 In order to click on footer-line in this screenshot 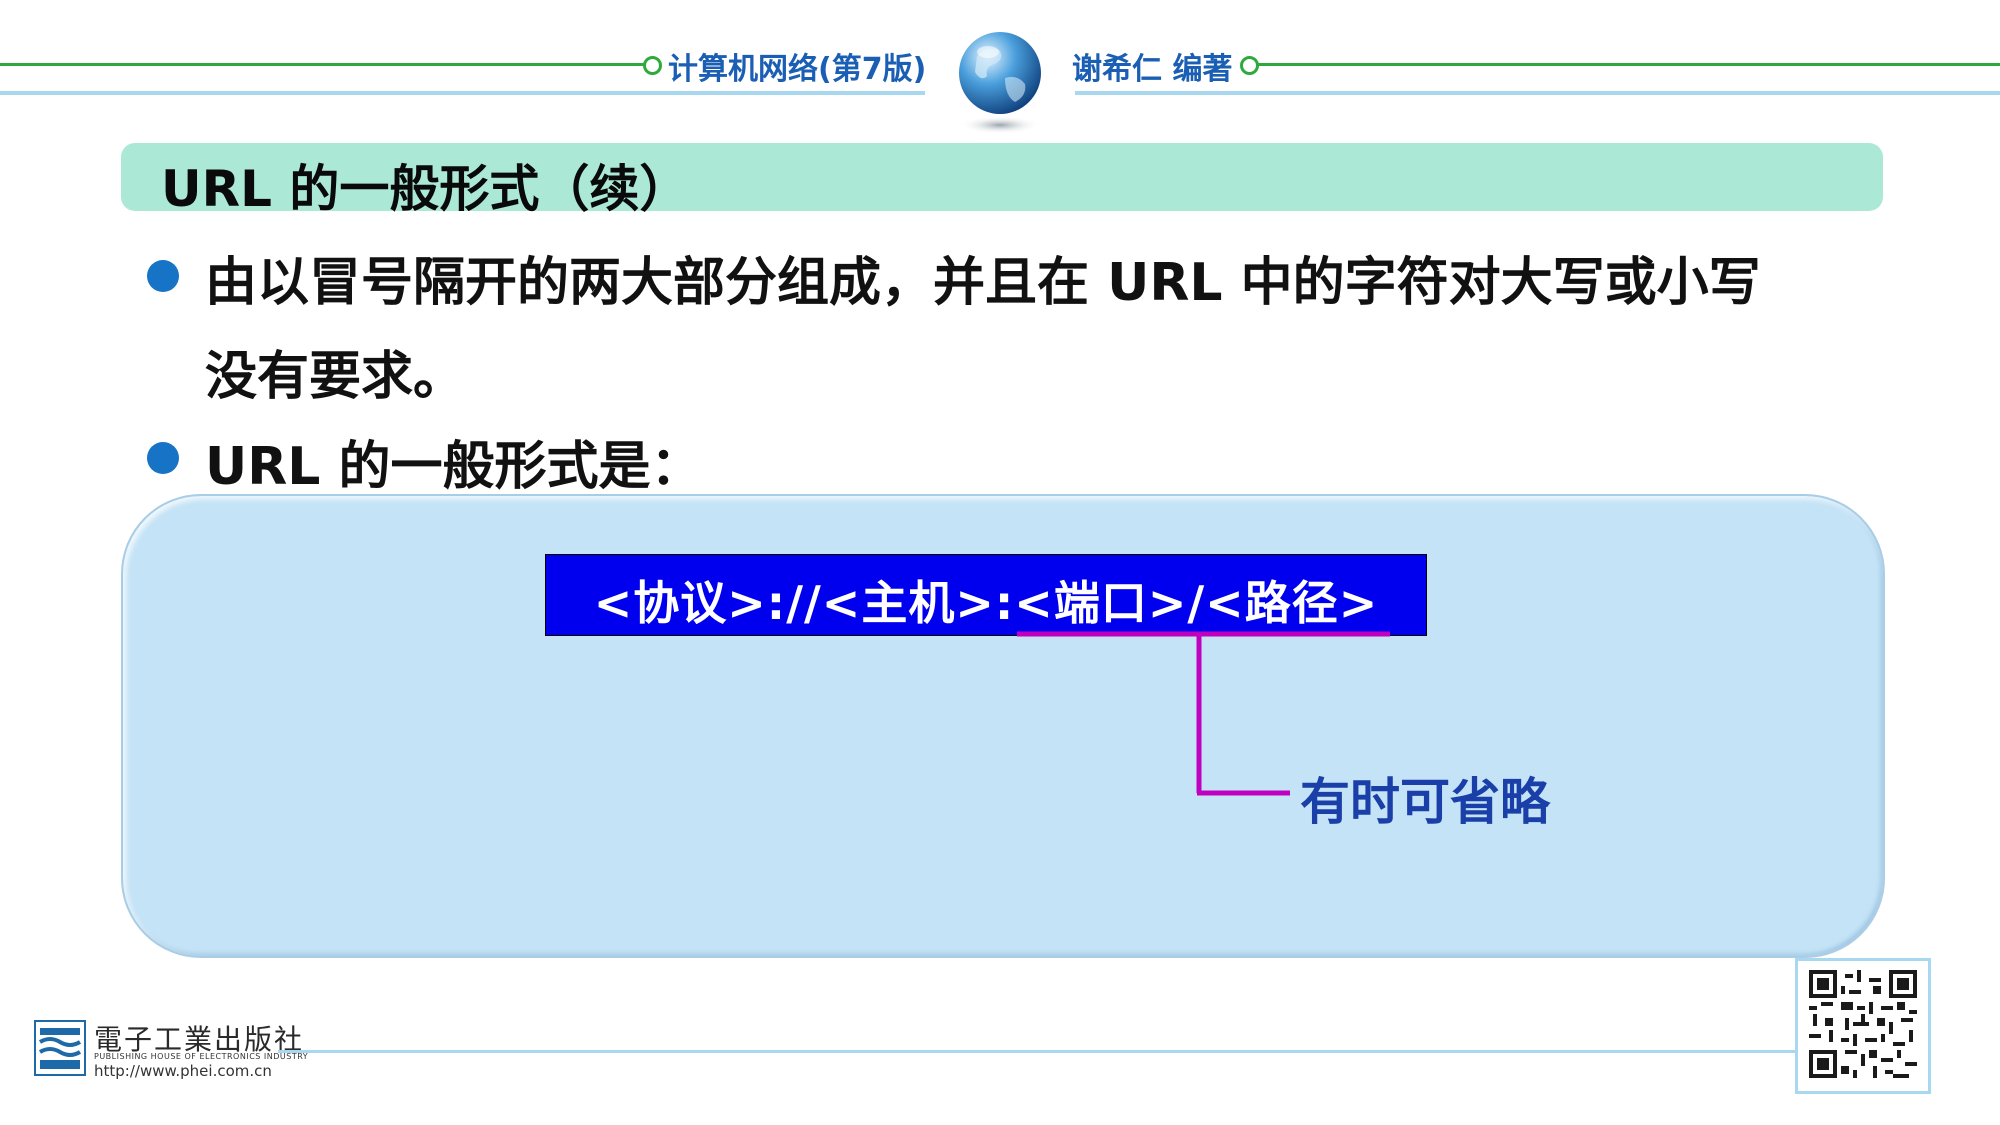, I will do `click(1038, 1051)`.